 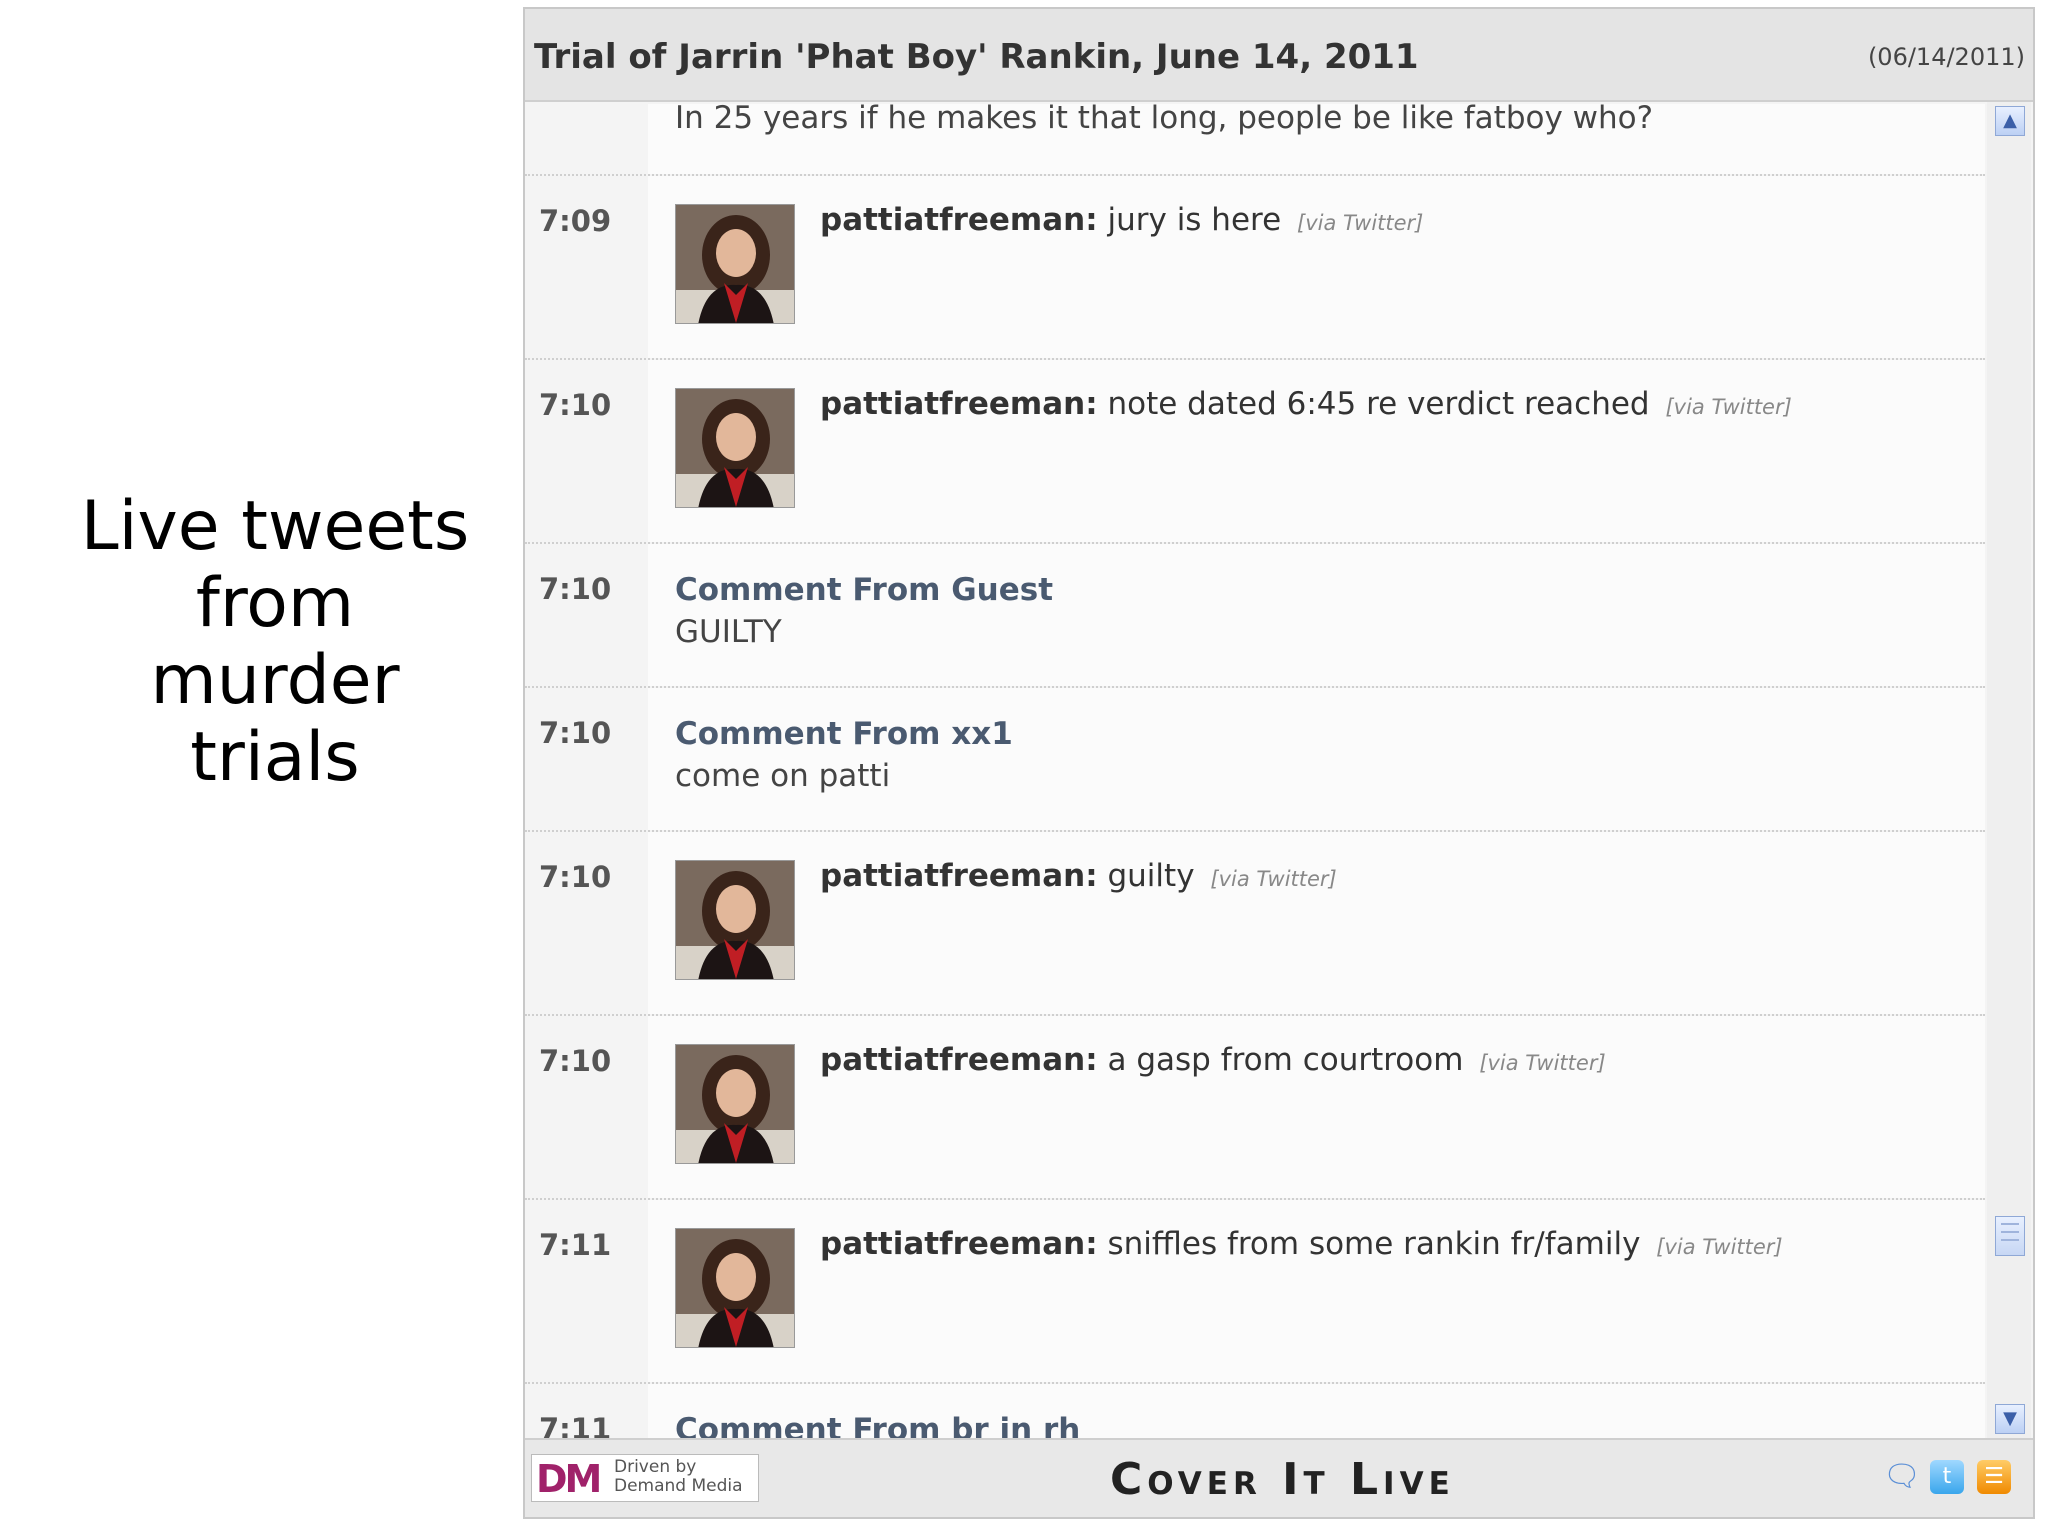 What do you see at coordinates (275, 680) in the screenshot?
I see `caption-line: murder` at bounding box center [275, 680].